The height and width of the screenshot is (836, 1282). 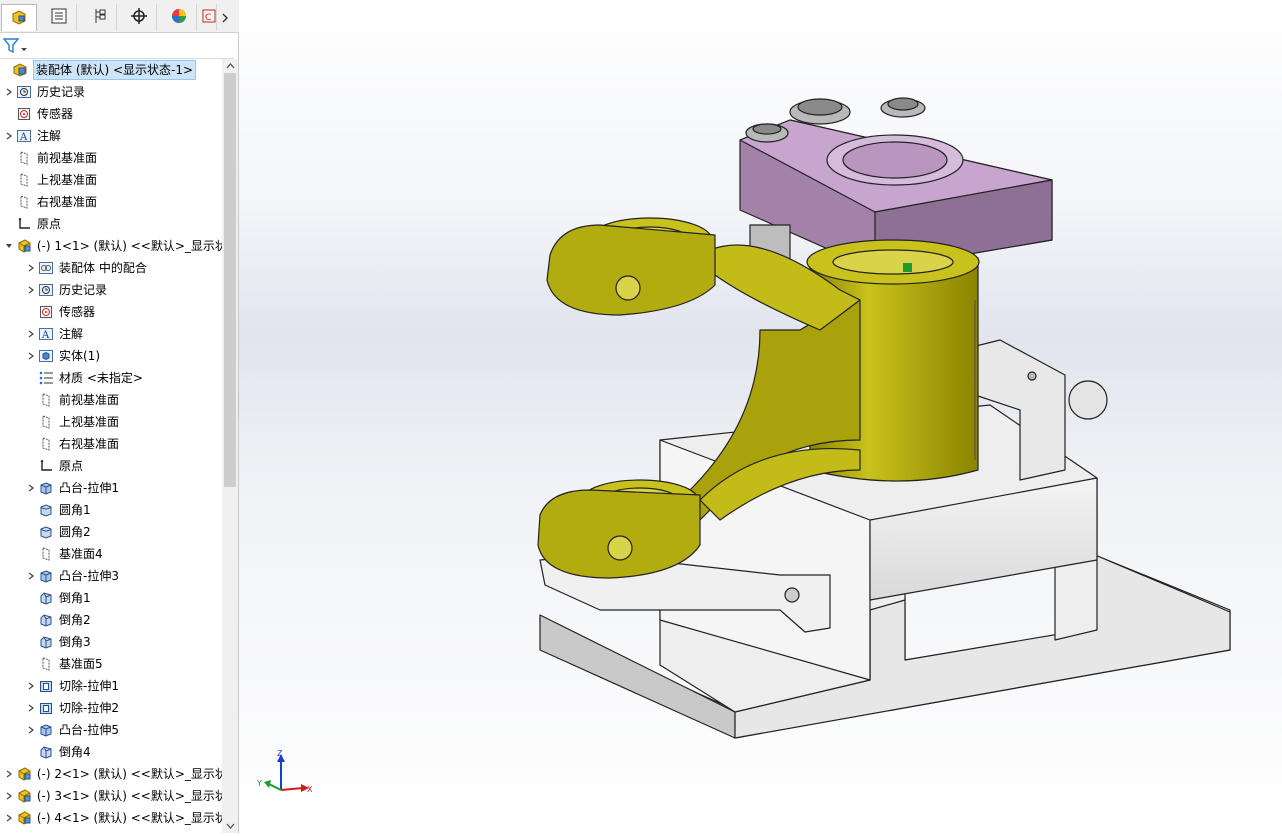 What do you see at coordinates (81, 664) in the screenshot?
I see `tree-item-label: 基准面5` at bounding box center [81, 664].